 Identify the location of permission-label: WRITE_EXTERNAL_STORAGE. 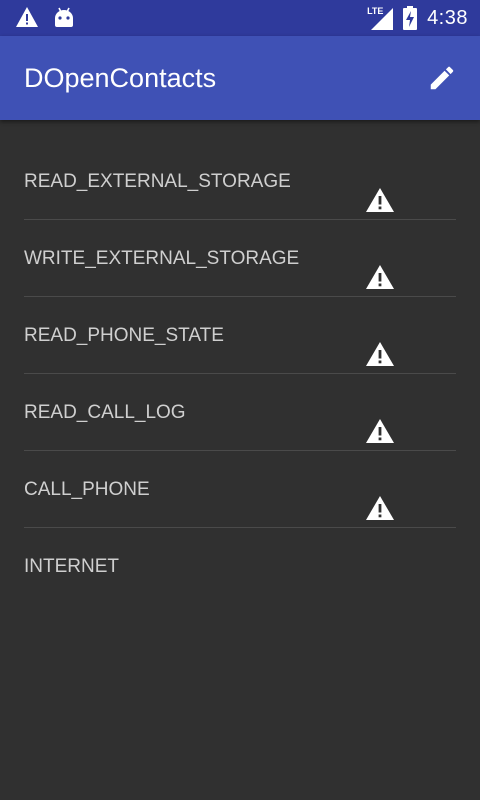
(162, 258).